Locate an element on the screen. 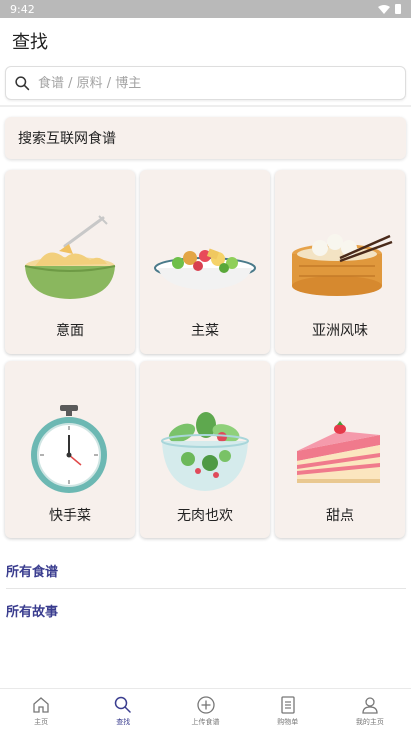 Image resolution: width=411 pixels, height=732 pixels. status-icons is located at coordinates (389, 9).